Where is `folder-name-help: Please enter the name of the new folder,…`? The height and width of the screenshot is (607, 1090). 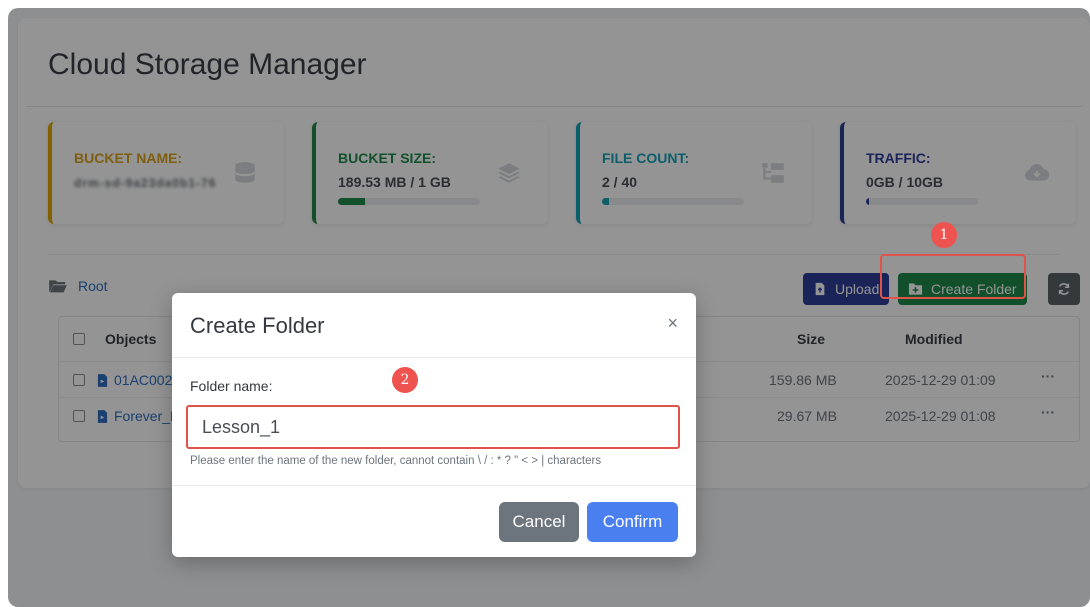 folder-name-help: Please enter the name of the new folder,… is located at coordinates (396, 461).